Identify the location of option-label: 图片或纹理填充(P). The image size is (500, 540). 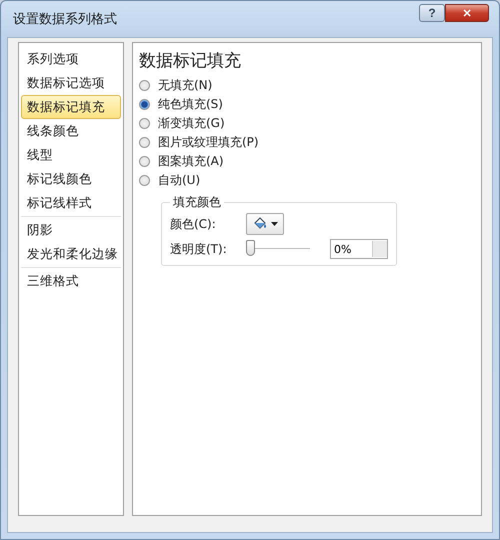
(208, 142).